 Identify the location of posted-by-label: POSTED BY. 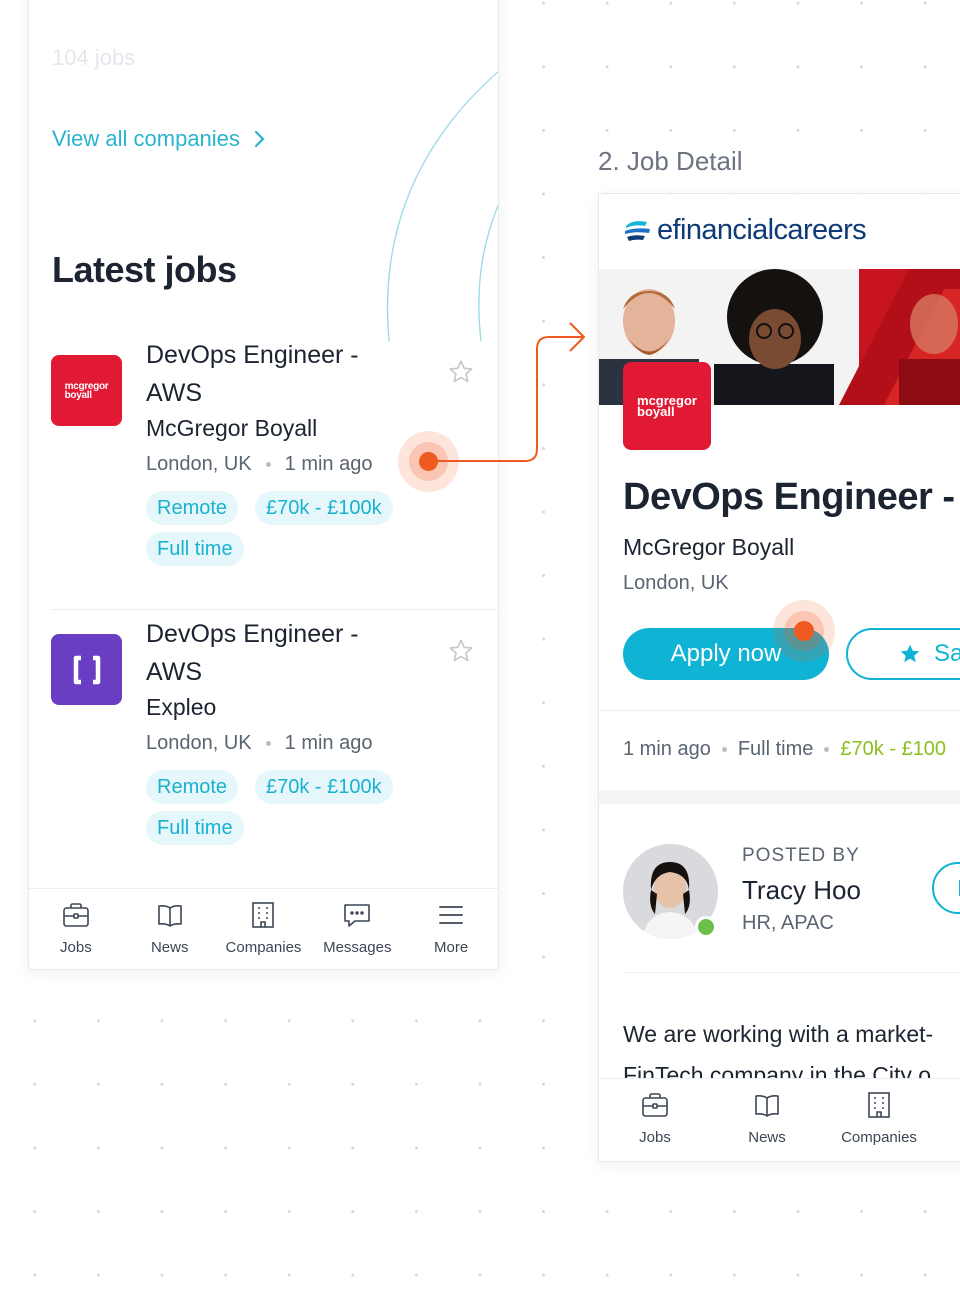
(801, 855).